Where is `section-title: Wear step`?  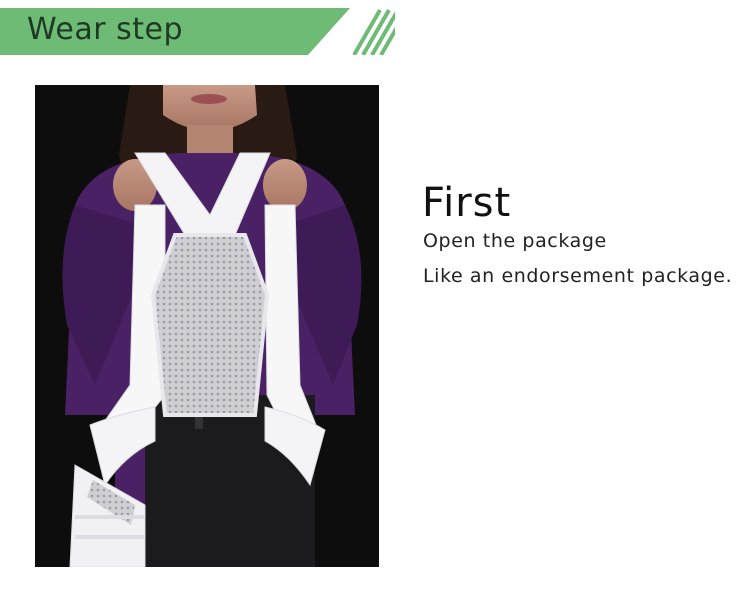 section-title: Wear step is located at coordinates (105, 29).